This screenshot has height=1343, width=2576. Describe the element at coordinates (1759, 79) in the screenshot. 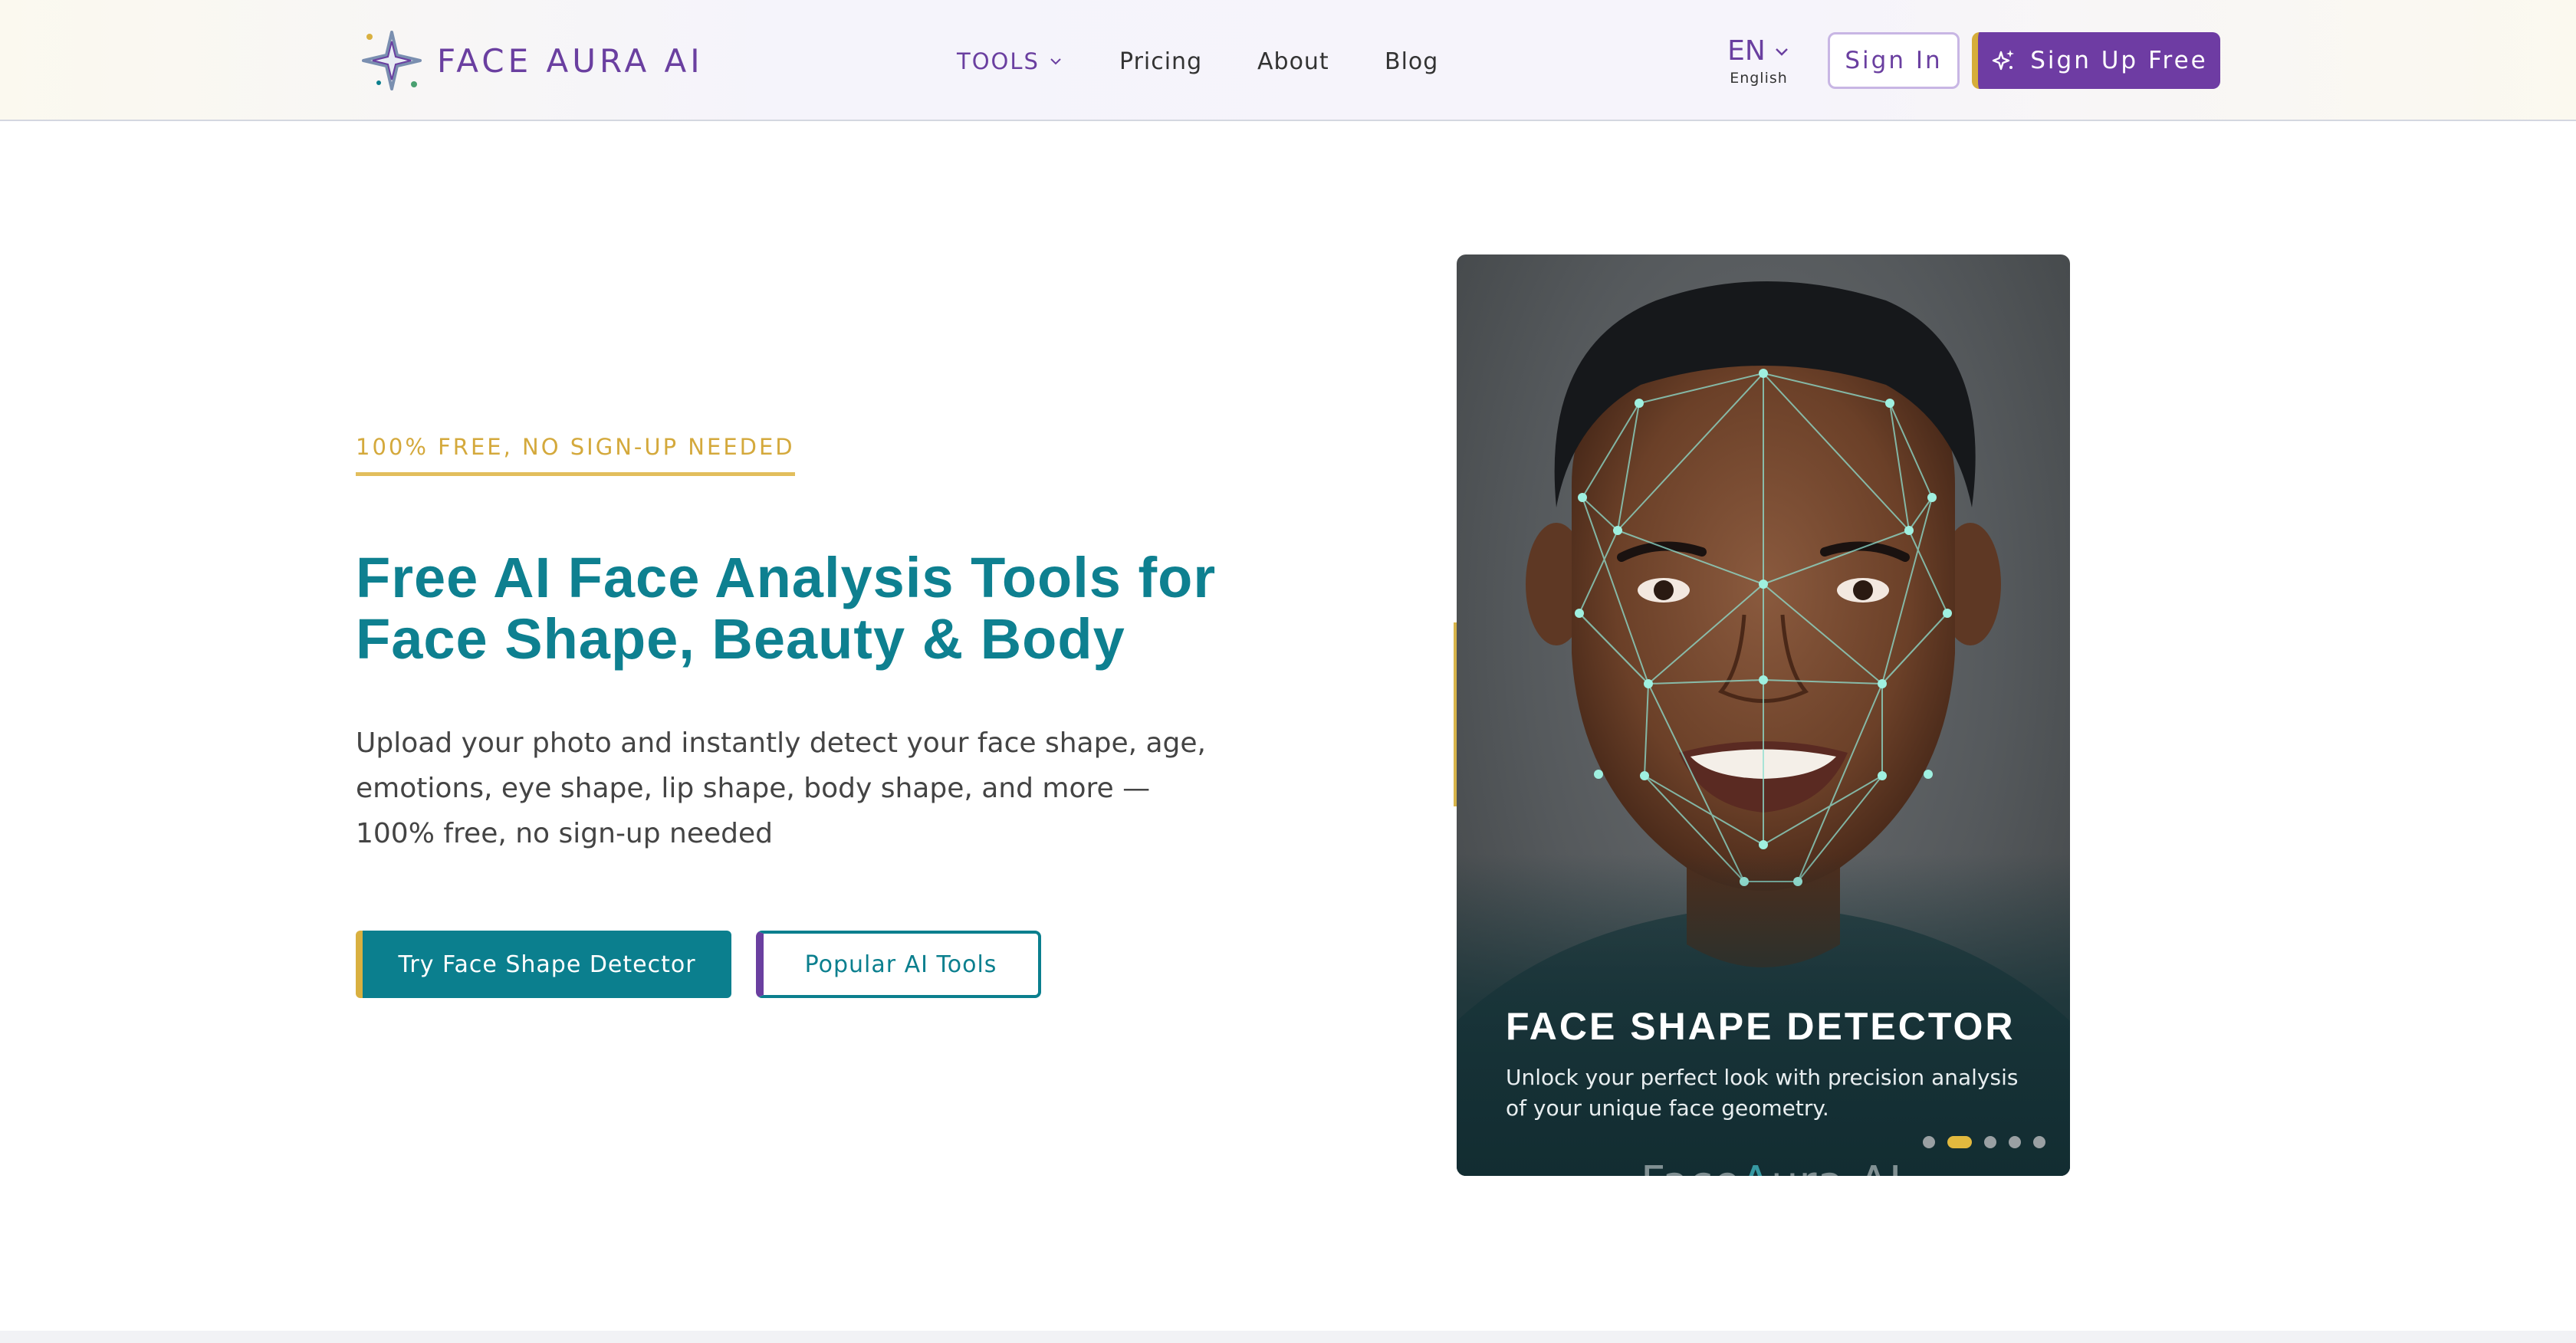

I see `language-name: English` at that location.